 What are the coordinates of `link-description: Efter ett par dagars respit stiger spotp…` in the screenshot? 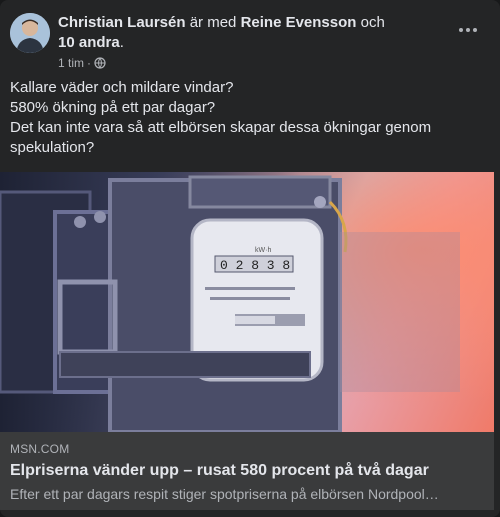 It's located at (224, 494).